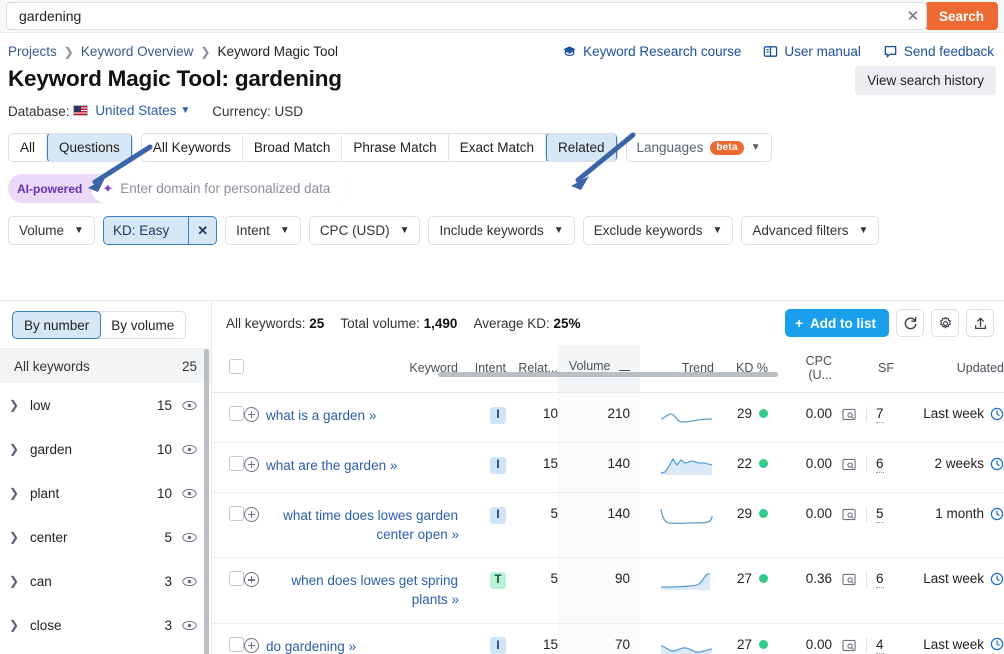 This screenshot has height=654, width=1004. I want to click on group-item-low: ❯ low 15, so click(105, 405).